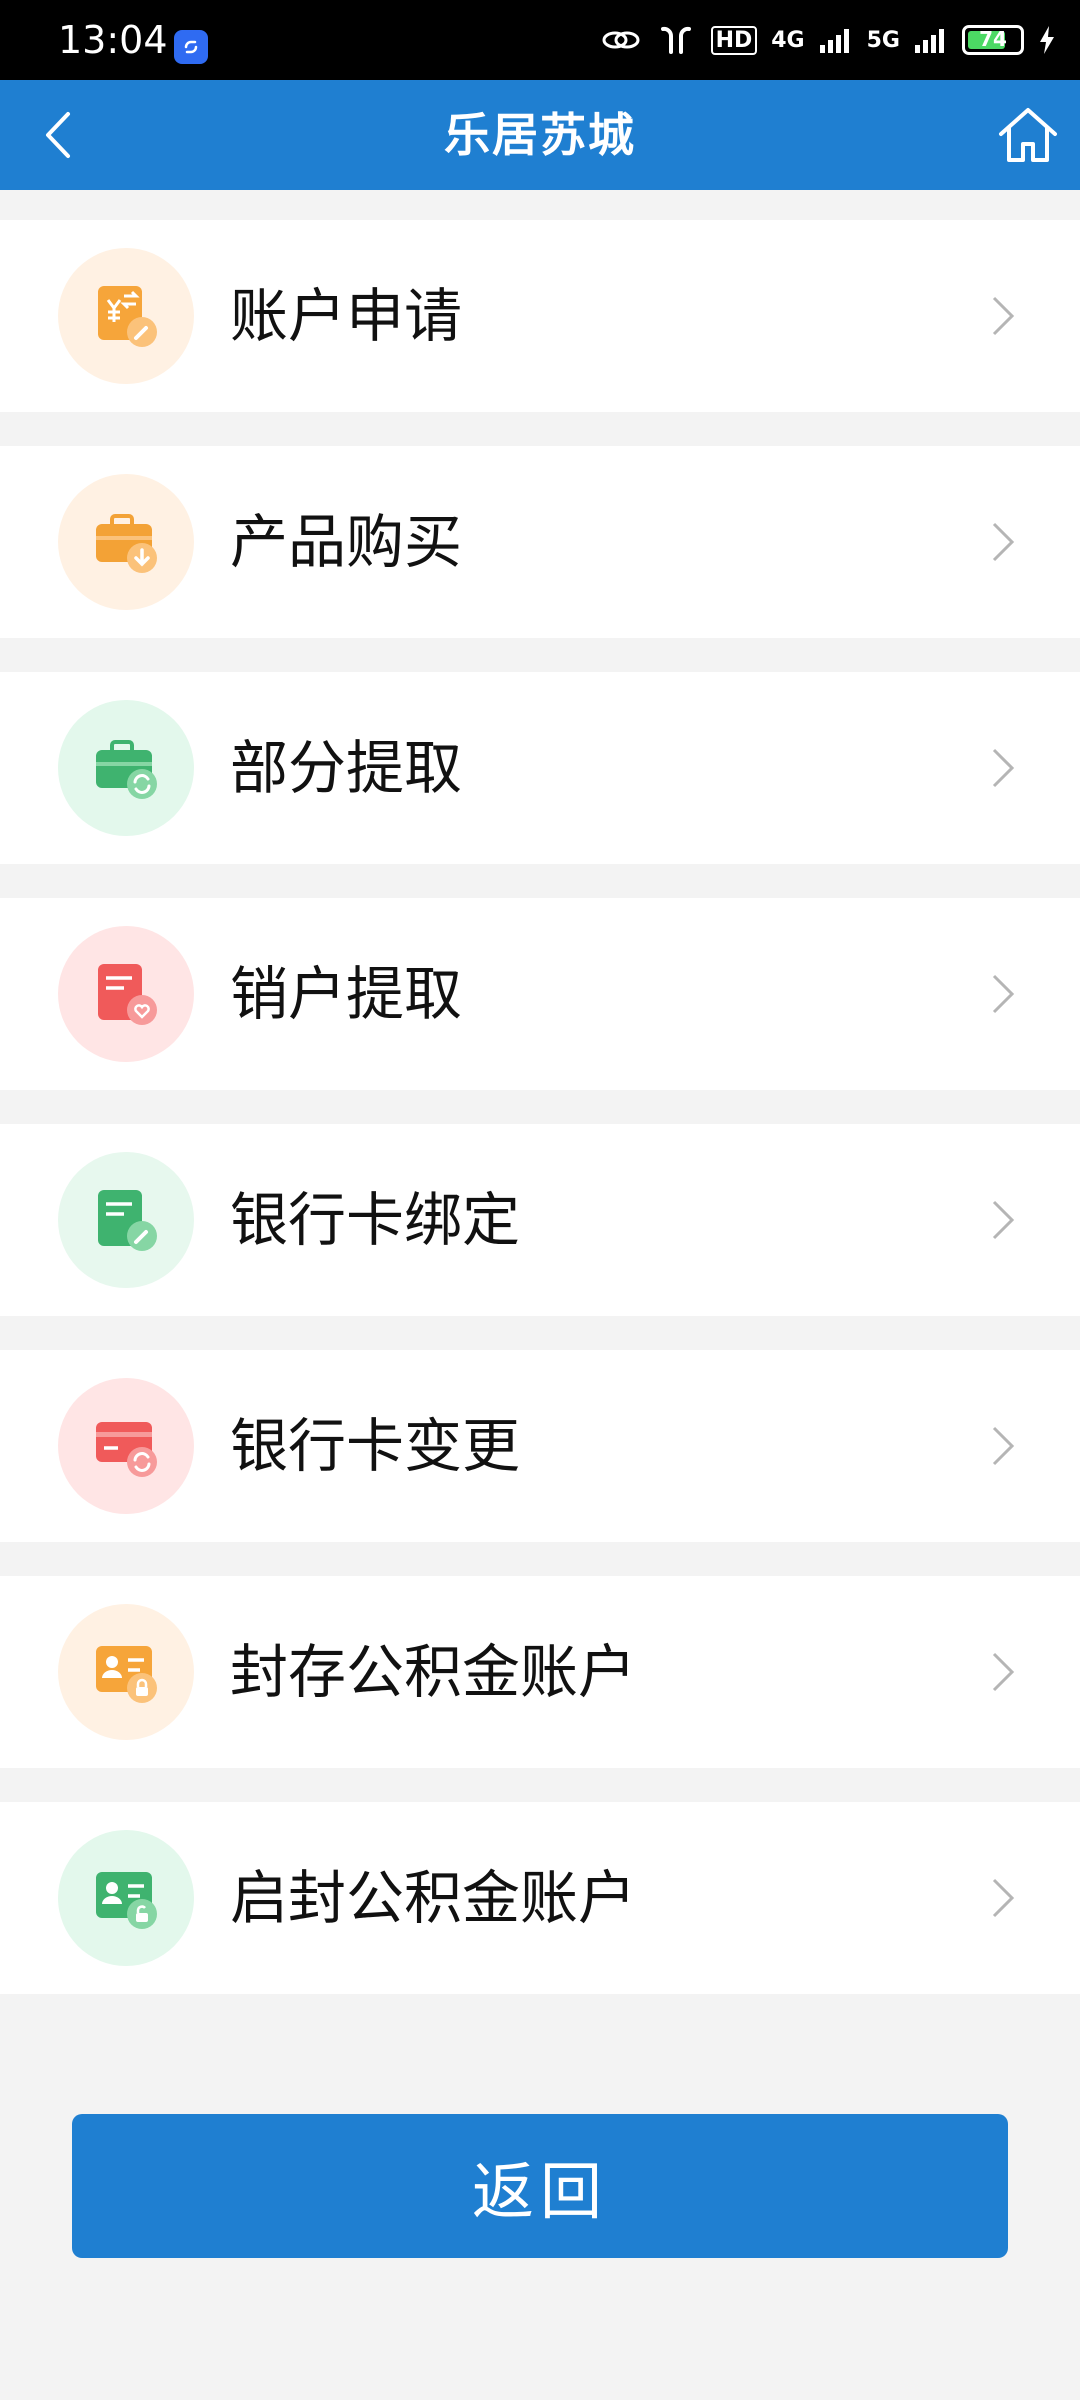  I want to click on page-title: 乐居苏城, so click(540, 135).